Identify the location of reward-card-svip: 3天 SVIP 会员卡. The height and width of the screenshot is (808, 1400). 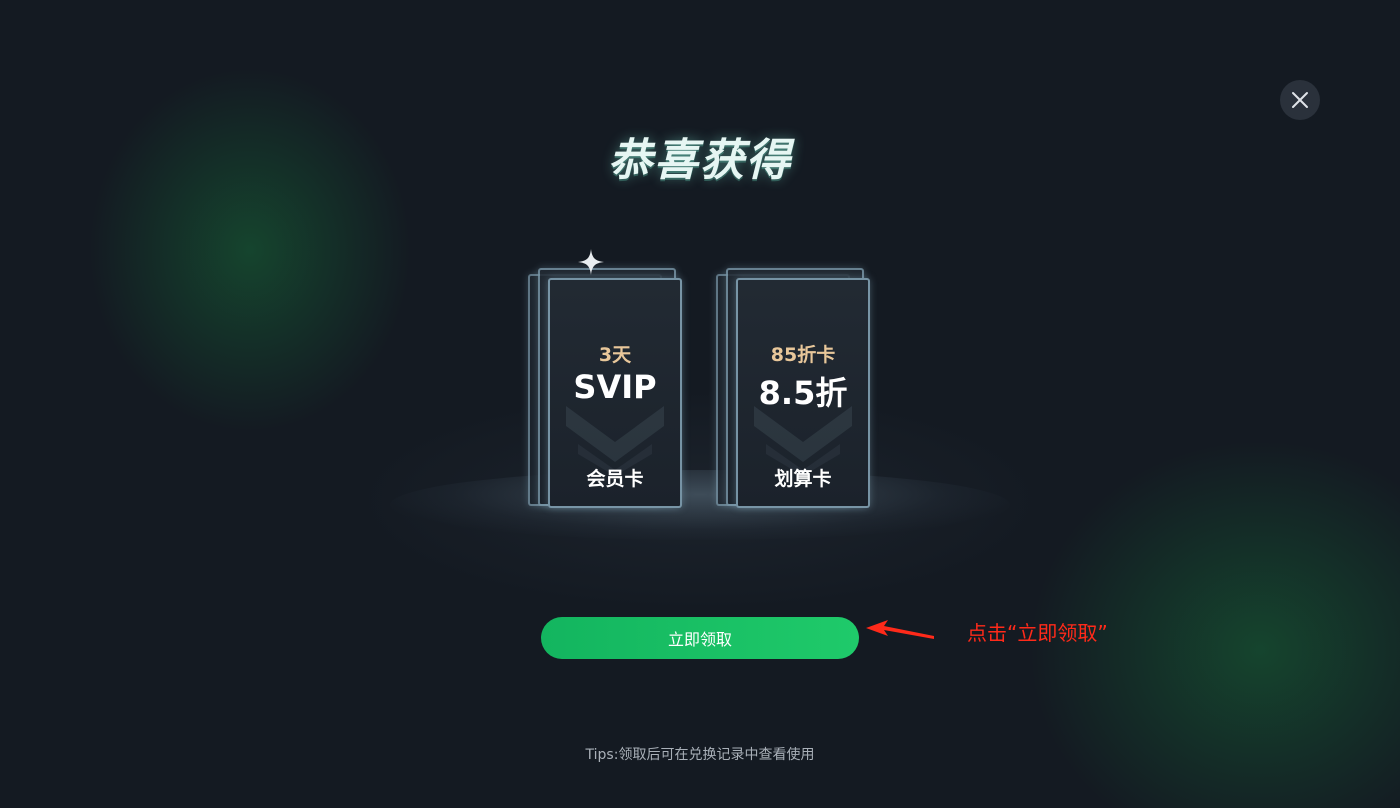
(606, 388).